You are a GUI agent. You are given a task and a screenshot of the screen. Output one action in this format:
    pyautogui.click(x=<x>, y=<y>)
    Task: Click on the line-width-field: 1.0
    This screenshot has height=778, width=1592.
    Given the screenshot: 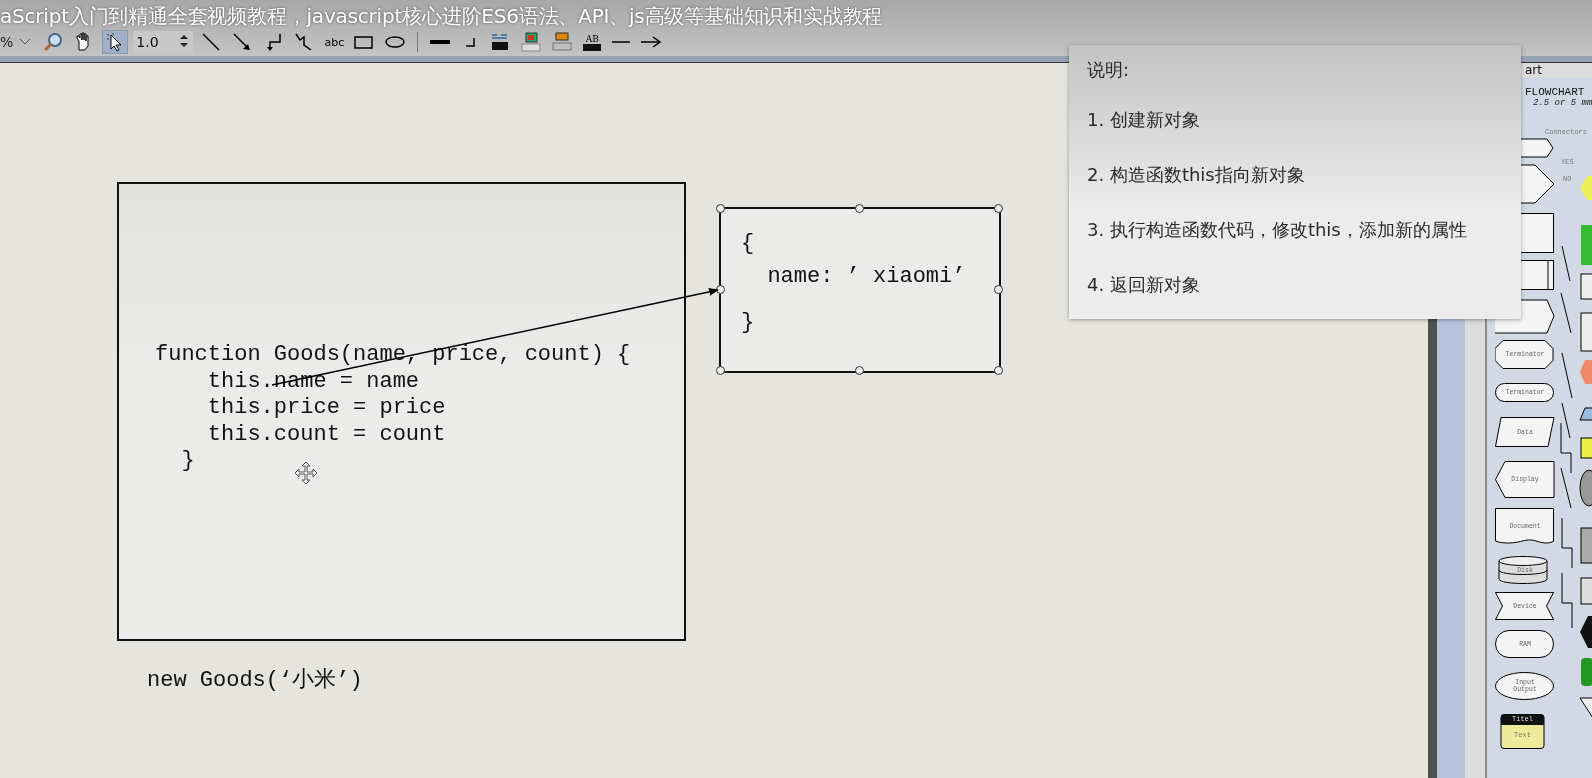 What is the action you would take?
    pyautogui.click(x=163, y=42)
    